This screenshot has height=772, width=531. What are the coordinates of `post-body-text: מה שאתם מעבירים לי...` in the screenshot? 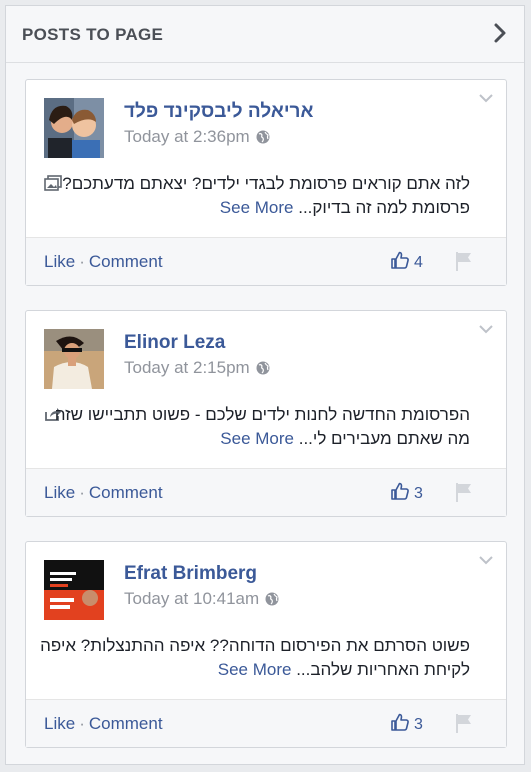 It's located at (384, 438).